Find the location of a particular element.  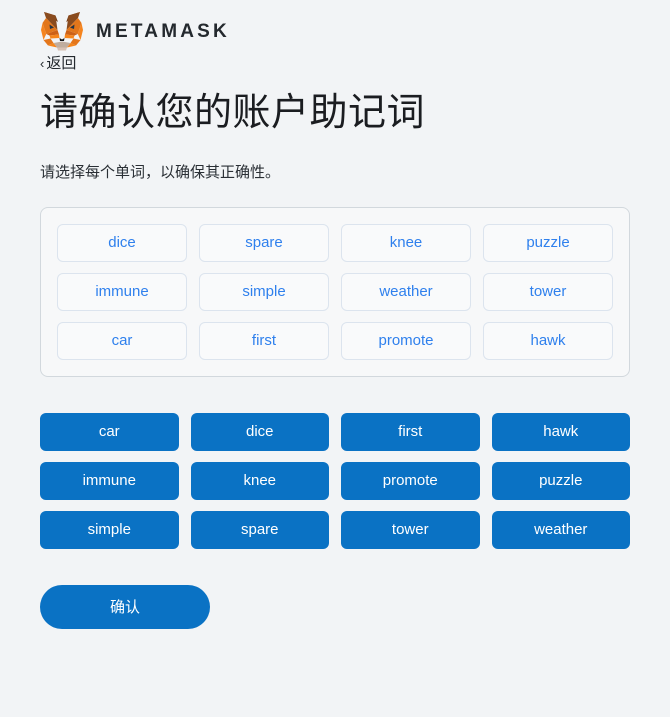

seed-slot: hawk is located at coordinates (548, 340).